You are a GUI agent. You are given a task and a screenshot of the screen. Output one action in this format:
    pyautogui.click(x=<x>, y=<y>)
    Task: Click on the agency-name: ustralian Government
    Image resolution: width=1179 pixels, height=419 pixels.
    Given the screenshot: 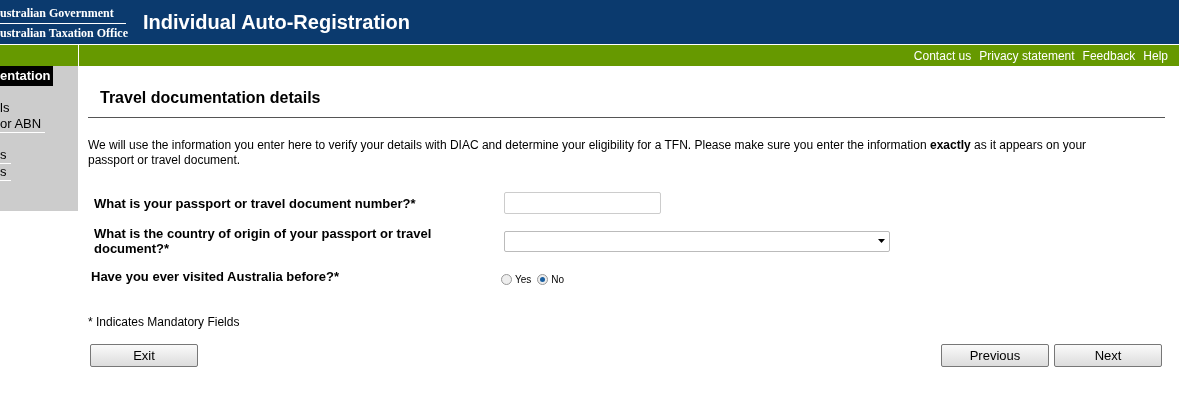 What is the action you would take?
    pyautogui.click(x=63, y=14)
    